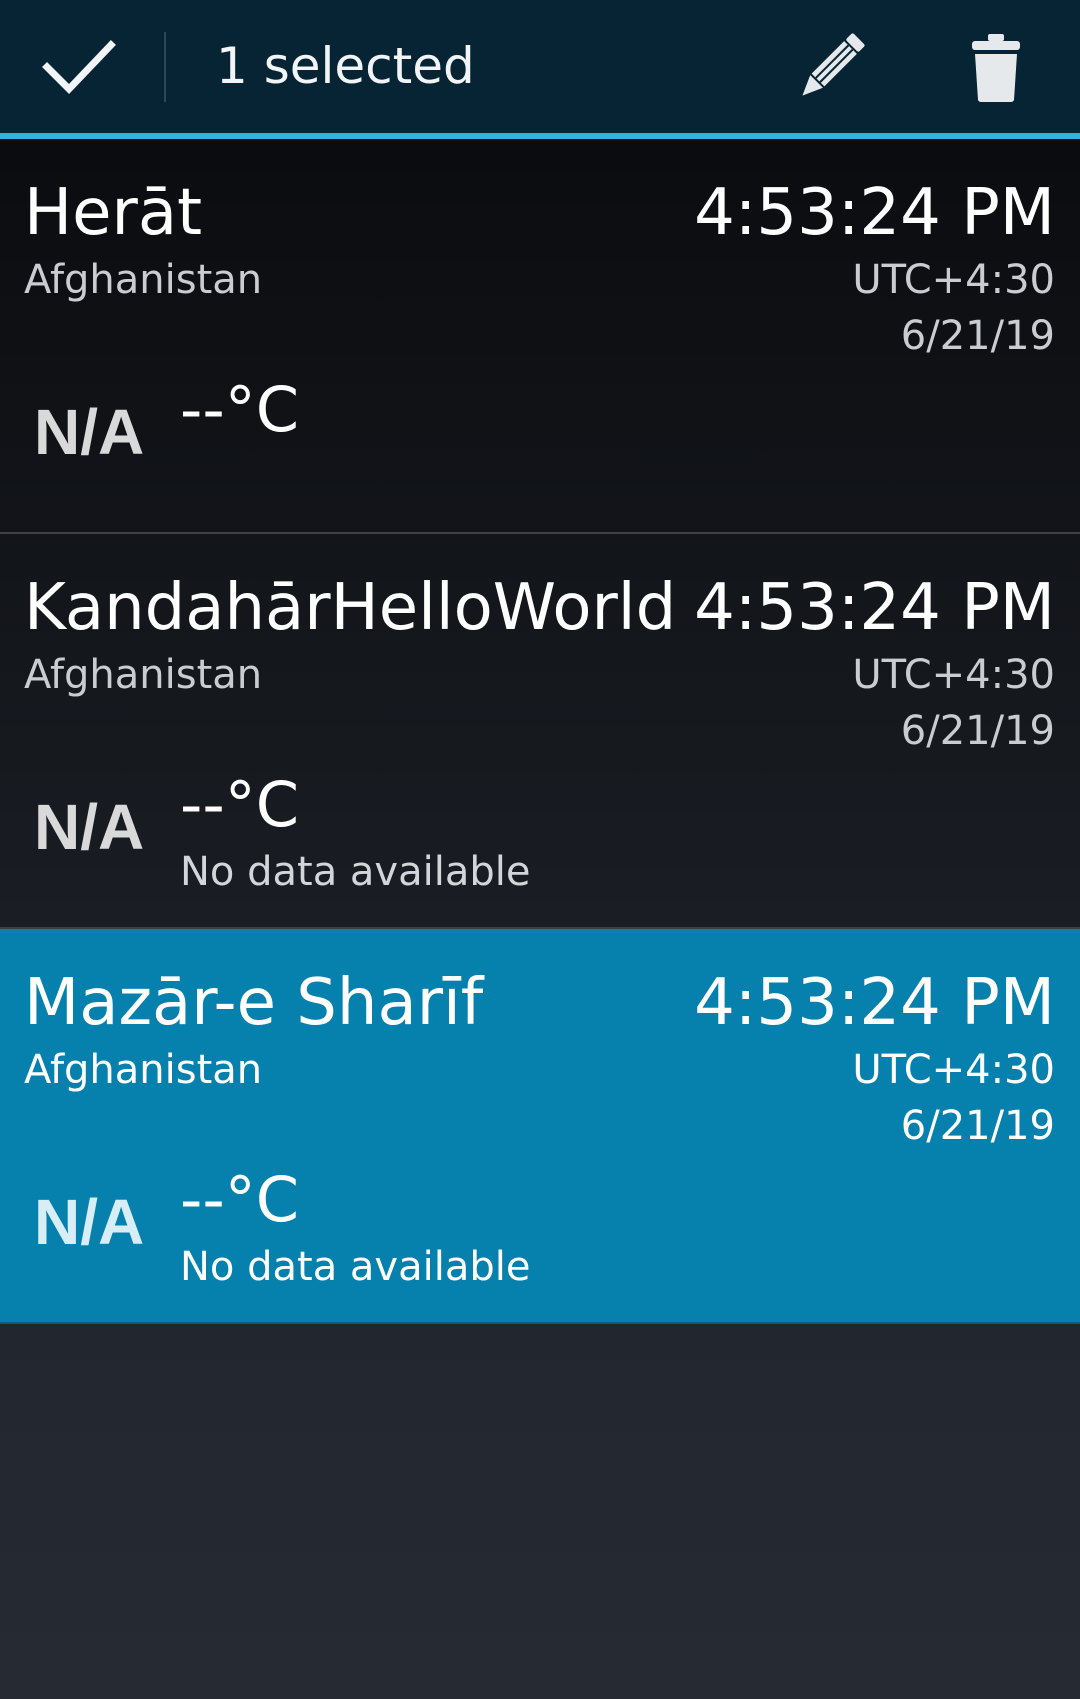 The image size is (1080, 1699). Describe the element at coordinates (833, 64) in the screenshot. I see `pencil-icon` at that location.